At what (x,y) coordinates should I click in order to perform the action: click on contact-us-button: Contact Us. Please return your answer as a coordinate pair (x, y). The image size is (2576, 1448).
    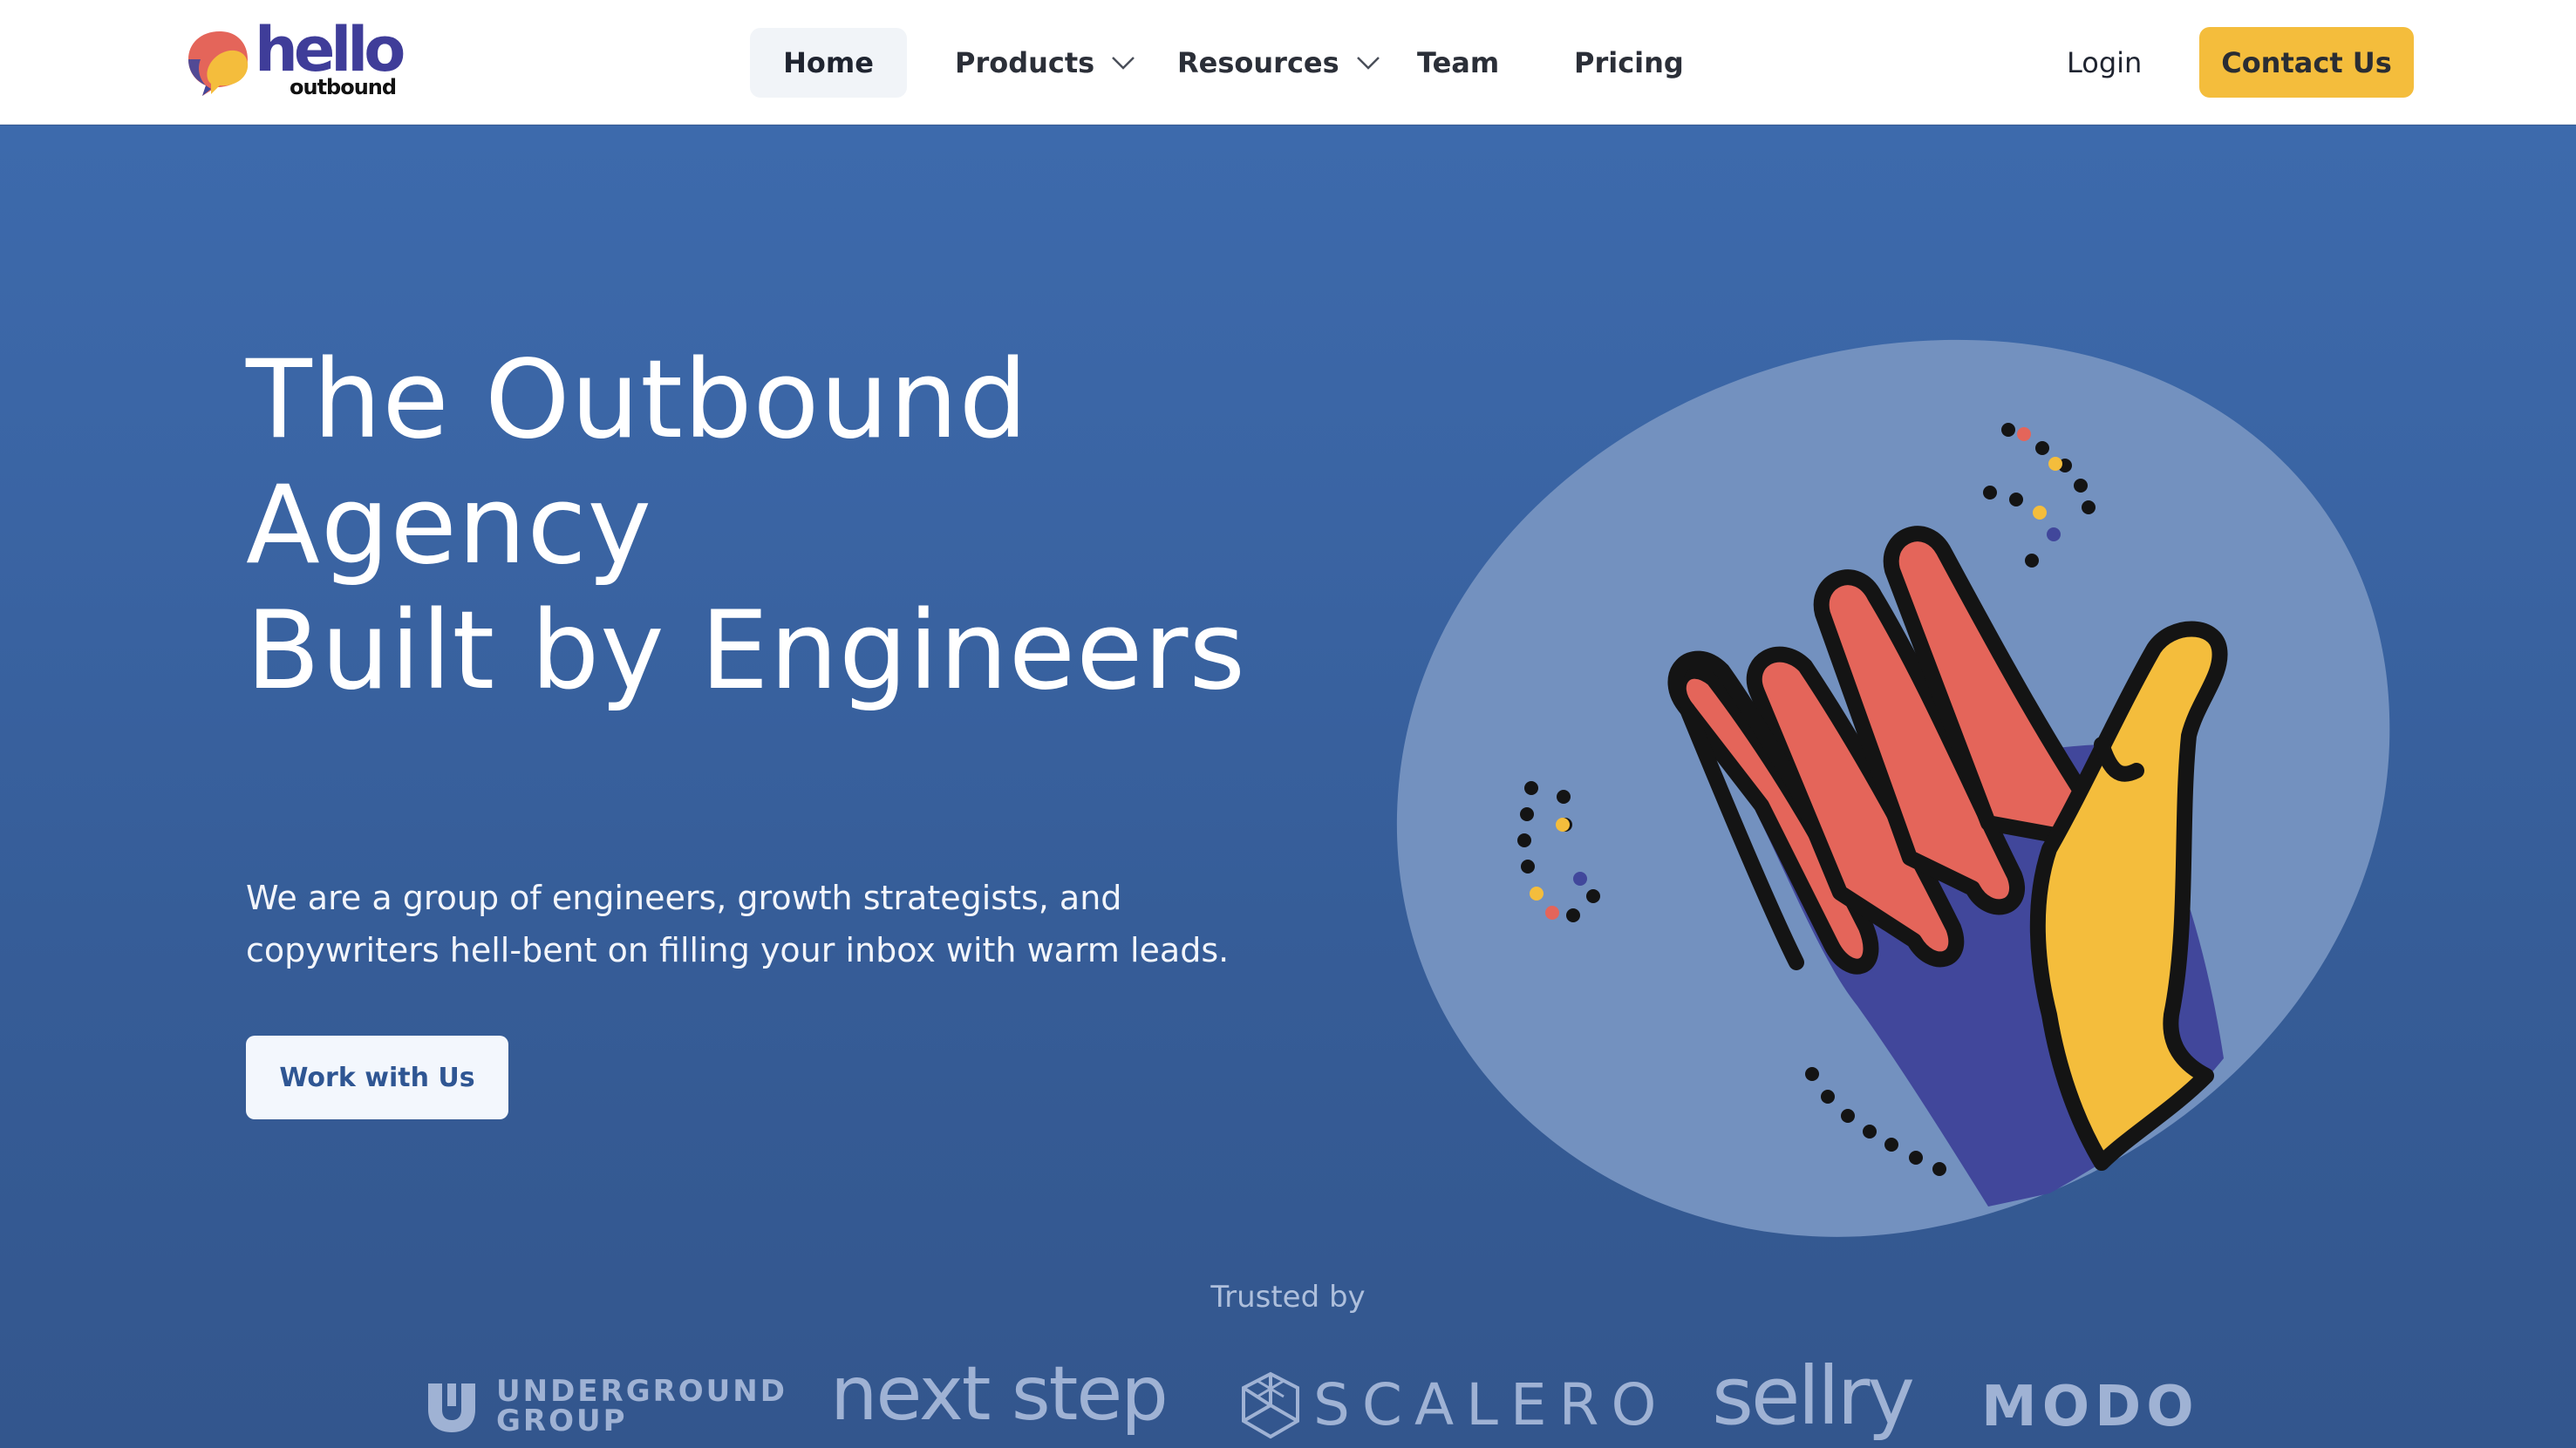
    Looking at the image, I should click on (2307, 62).